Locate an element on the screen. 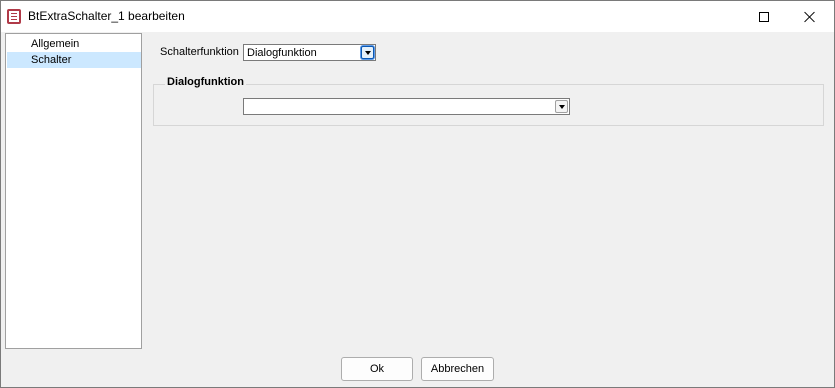  close-button is located at coordinates (810, 16).